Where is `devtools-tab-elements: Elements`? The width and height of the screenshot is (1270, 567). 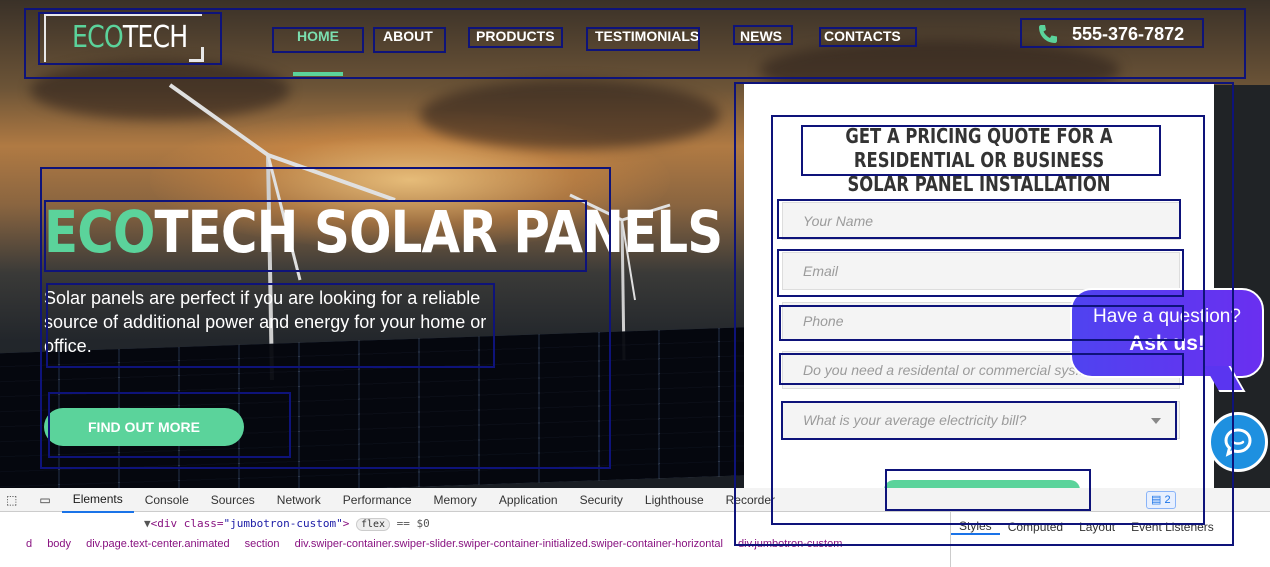
devtools-tab-elements: Elements is located at coordinates (97, 500).